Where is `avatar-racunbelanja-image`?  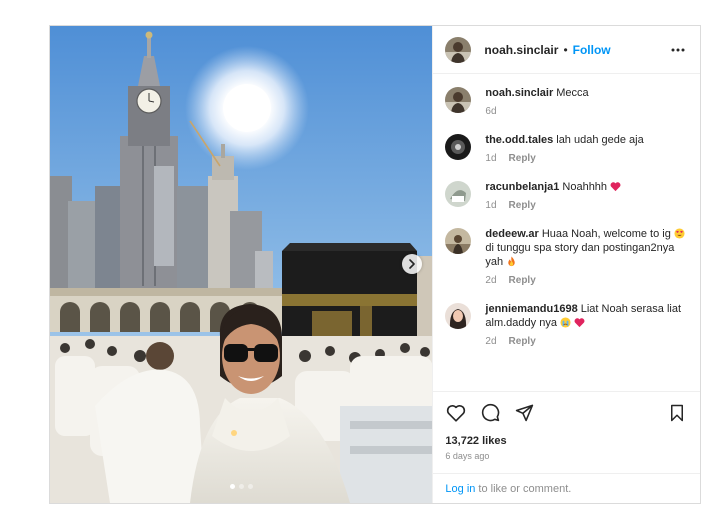
avatar-racunbelanja-image is located at coordinates (458, 194).